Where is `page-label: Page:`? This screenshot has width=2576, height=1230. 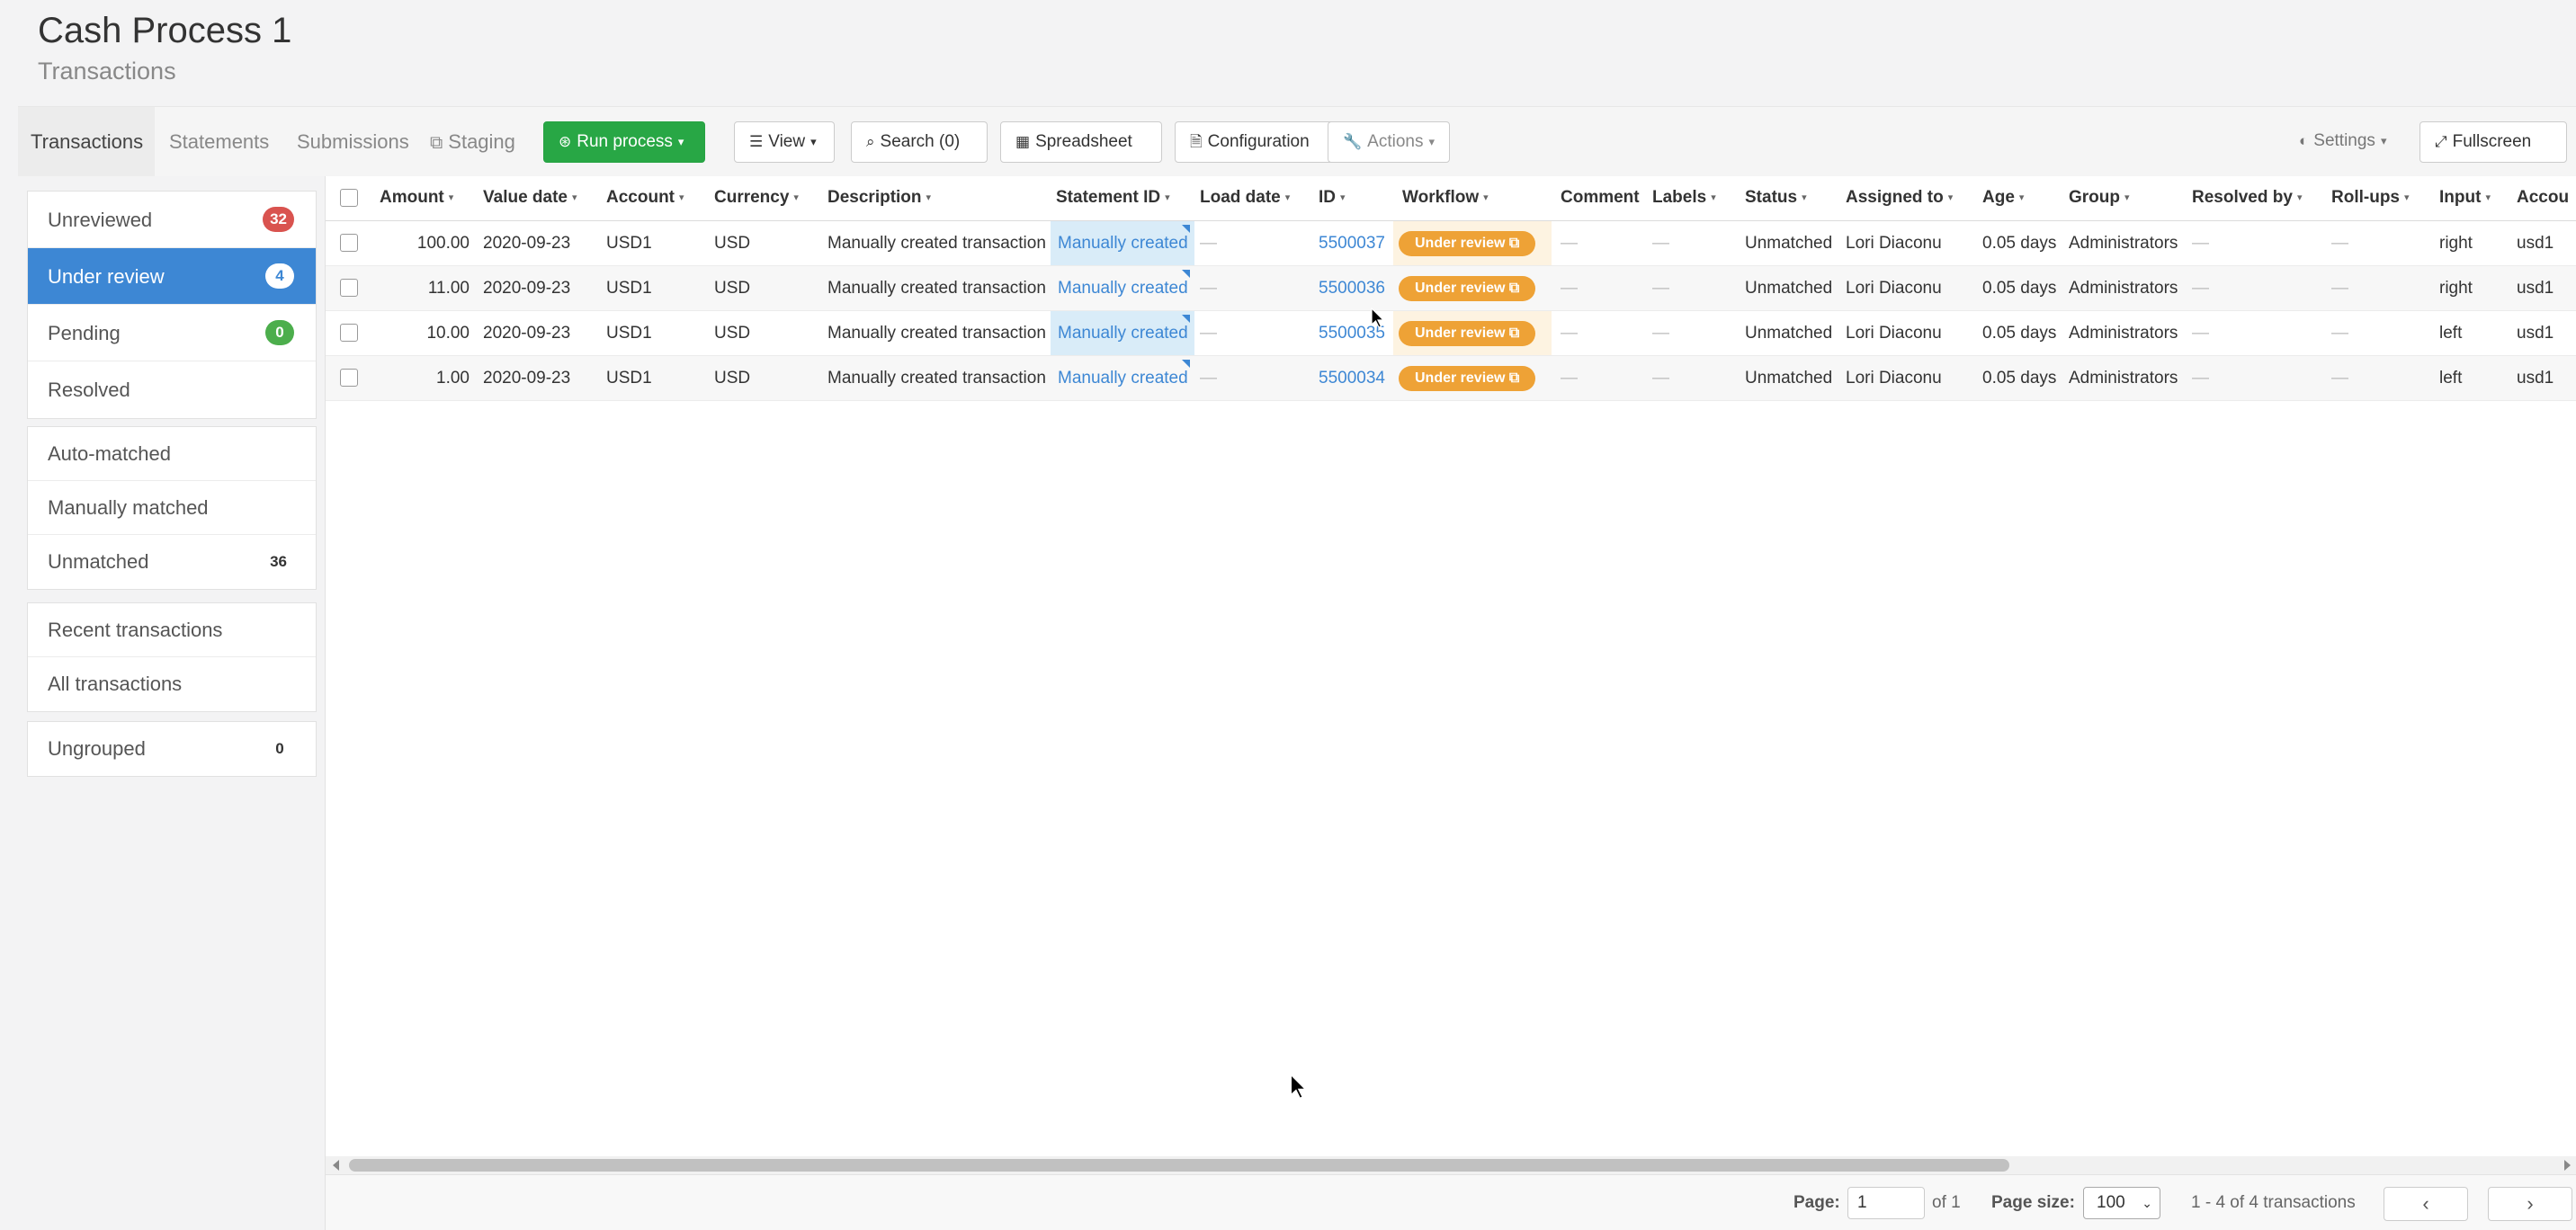
page-label: Page: is located at coordinates (1816, 1202).